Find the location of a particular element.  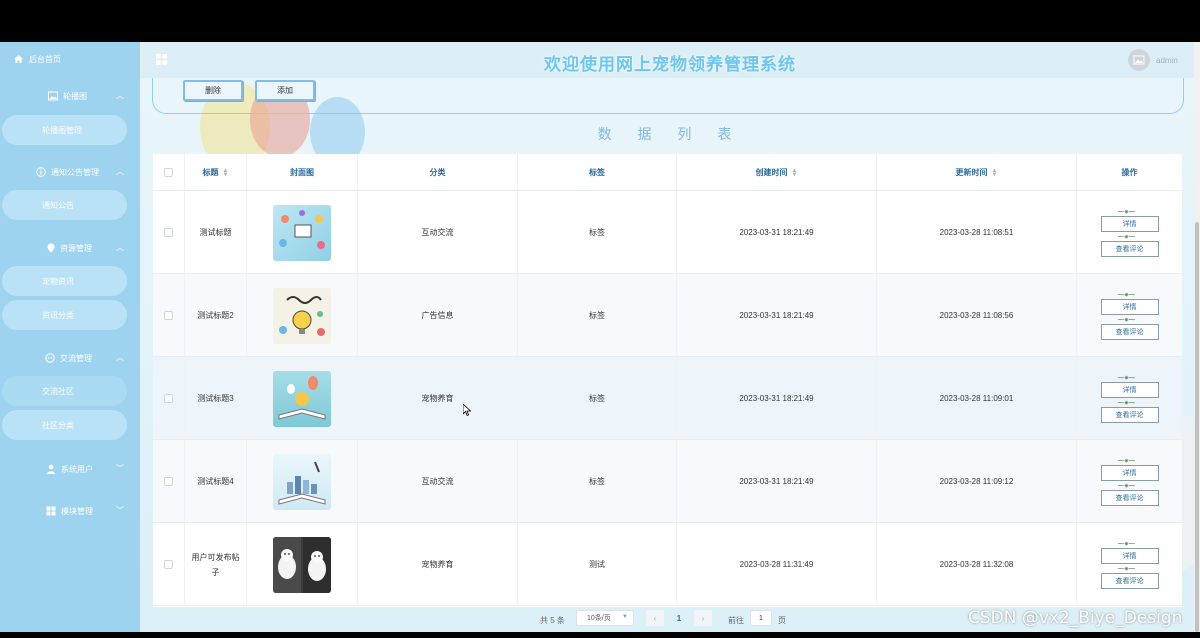

prev-page-button: ‹ is located at coordinates (655, 618).